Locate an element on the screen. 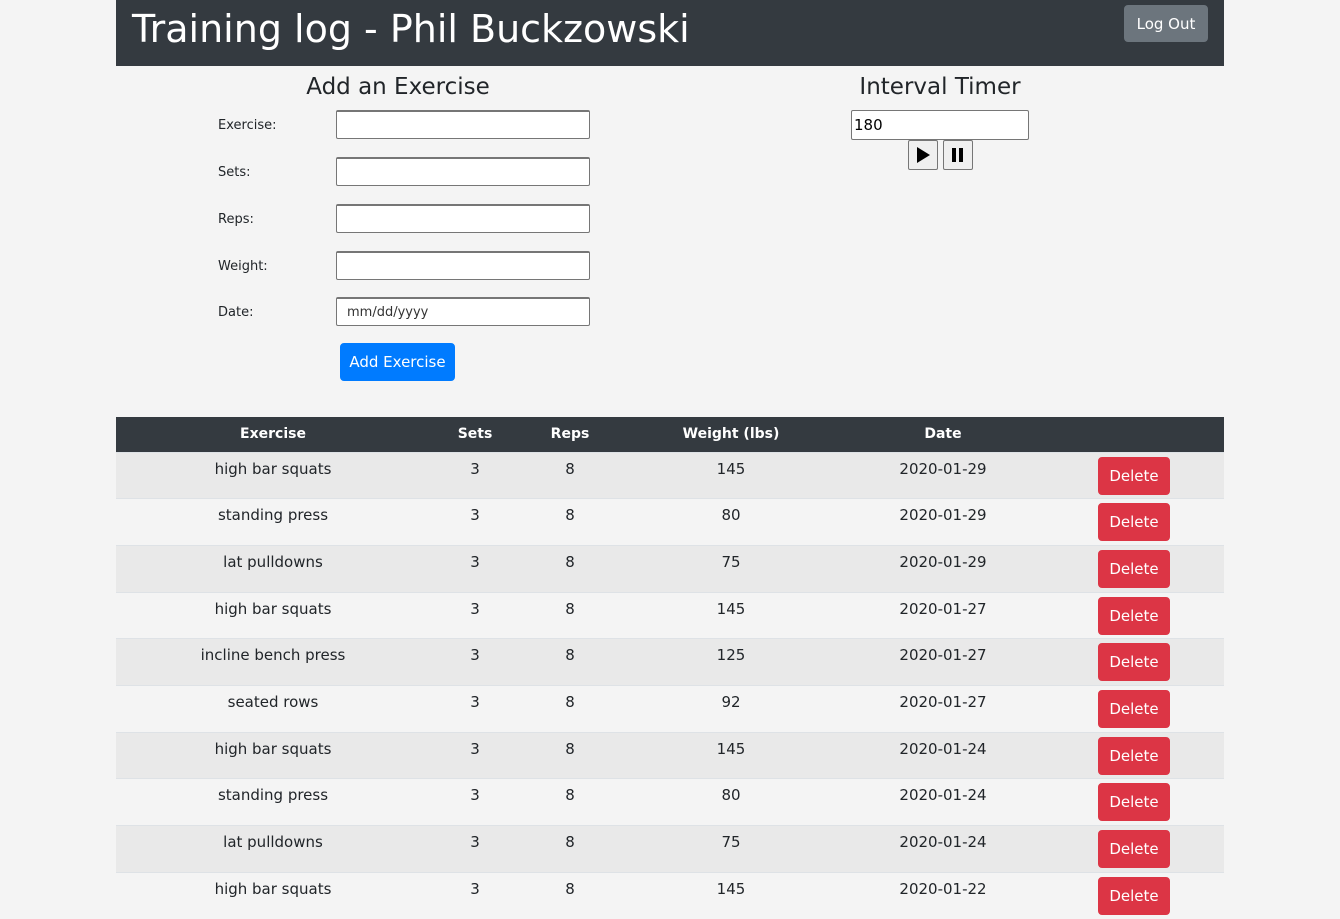 The image size is (1340, 919). table-row: lat pulldowns 3 8 75 2020-01-24 Delete is located at coordinates (670, 849).